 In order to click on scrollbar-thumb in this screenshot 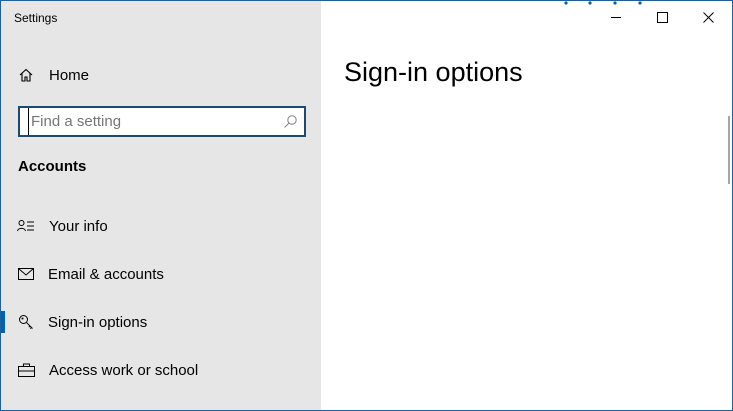, I will do `click(729, 150)`.